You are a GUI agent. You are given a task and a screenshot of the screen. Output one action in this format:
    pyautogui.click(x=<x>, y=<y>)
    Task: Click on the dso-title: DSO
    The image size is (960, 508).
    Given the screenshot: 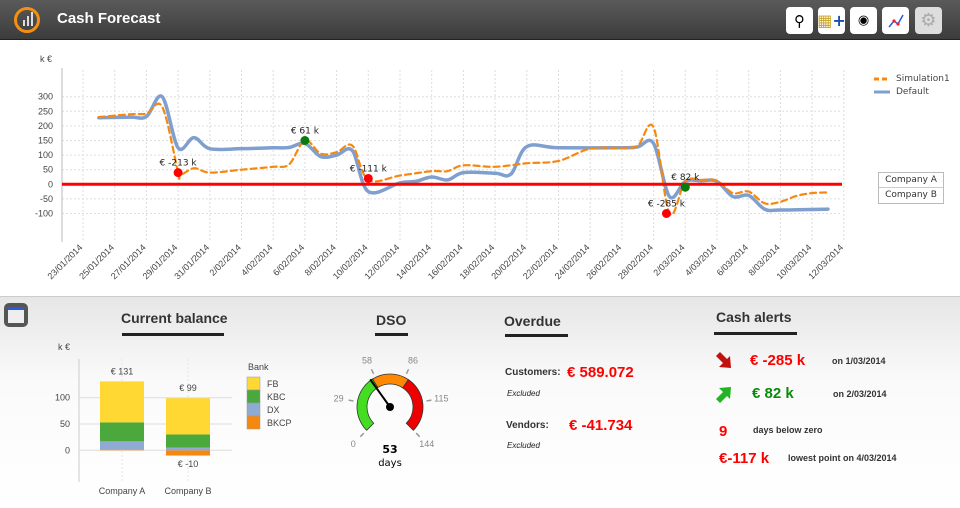 What is the action you would take?
    pyautogui.click(x=391, y=320)
    